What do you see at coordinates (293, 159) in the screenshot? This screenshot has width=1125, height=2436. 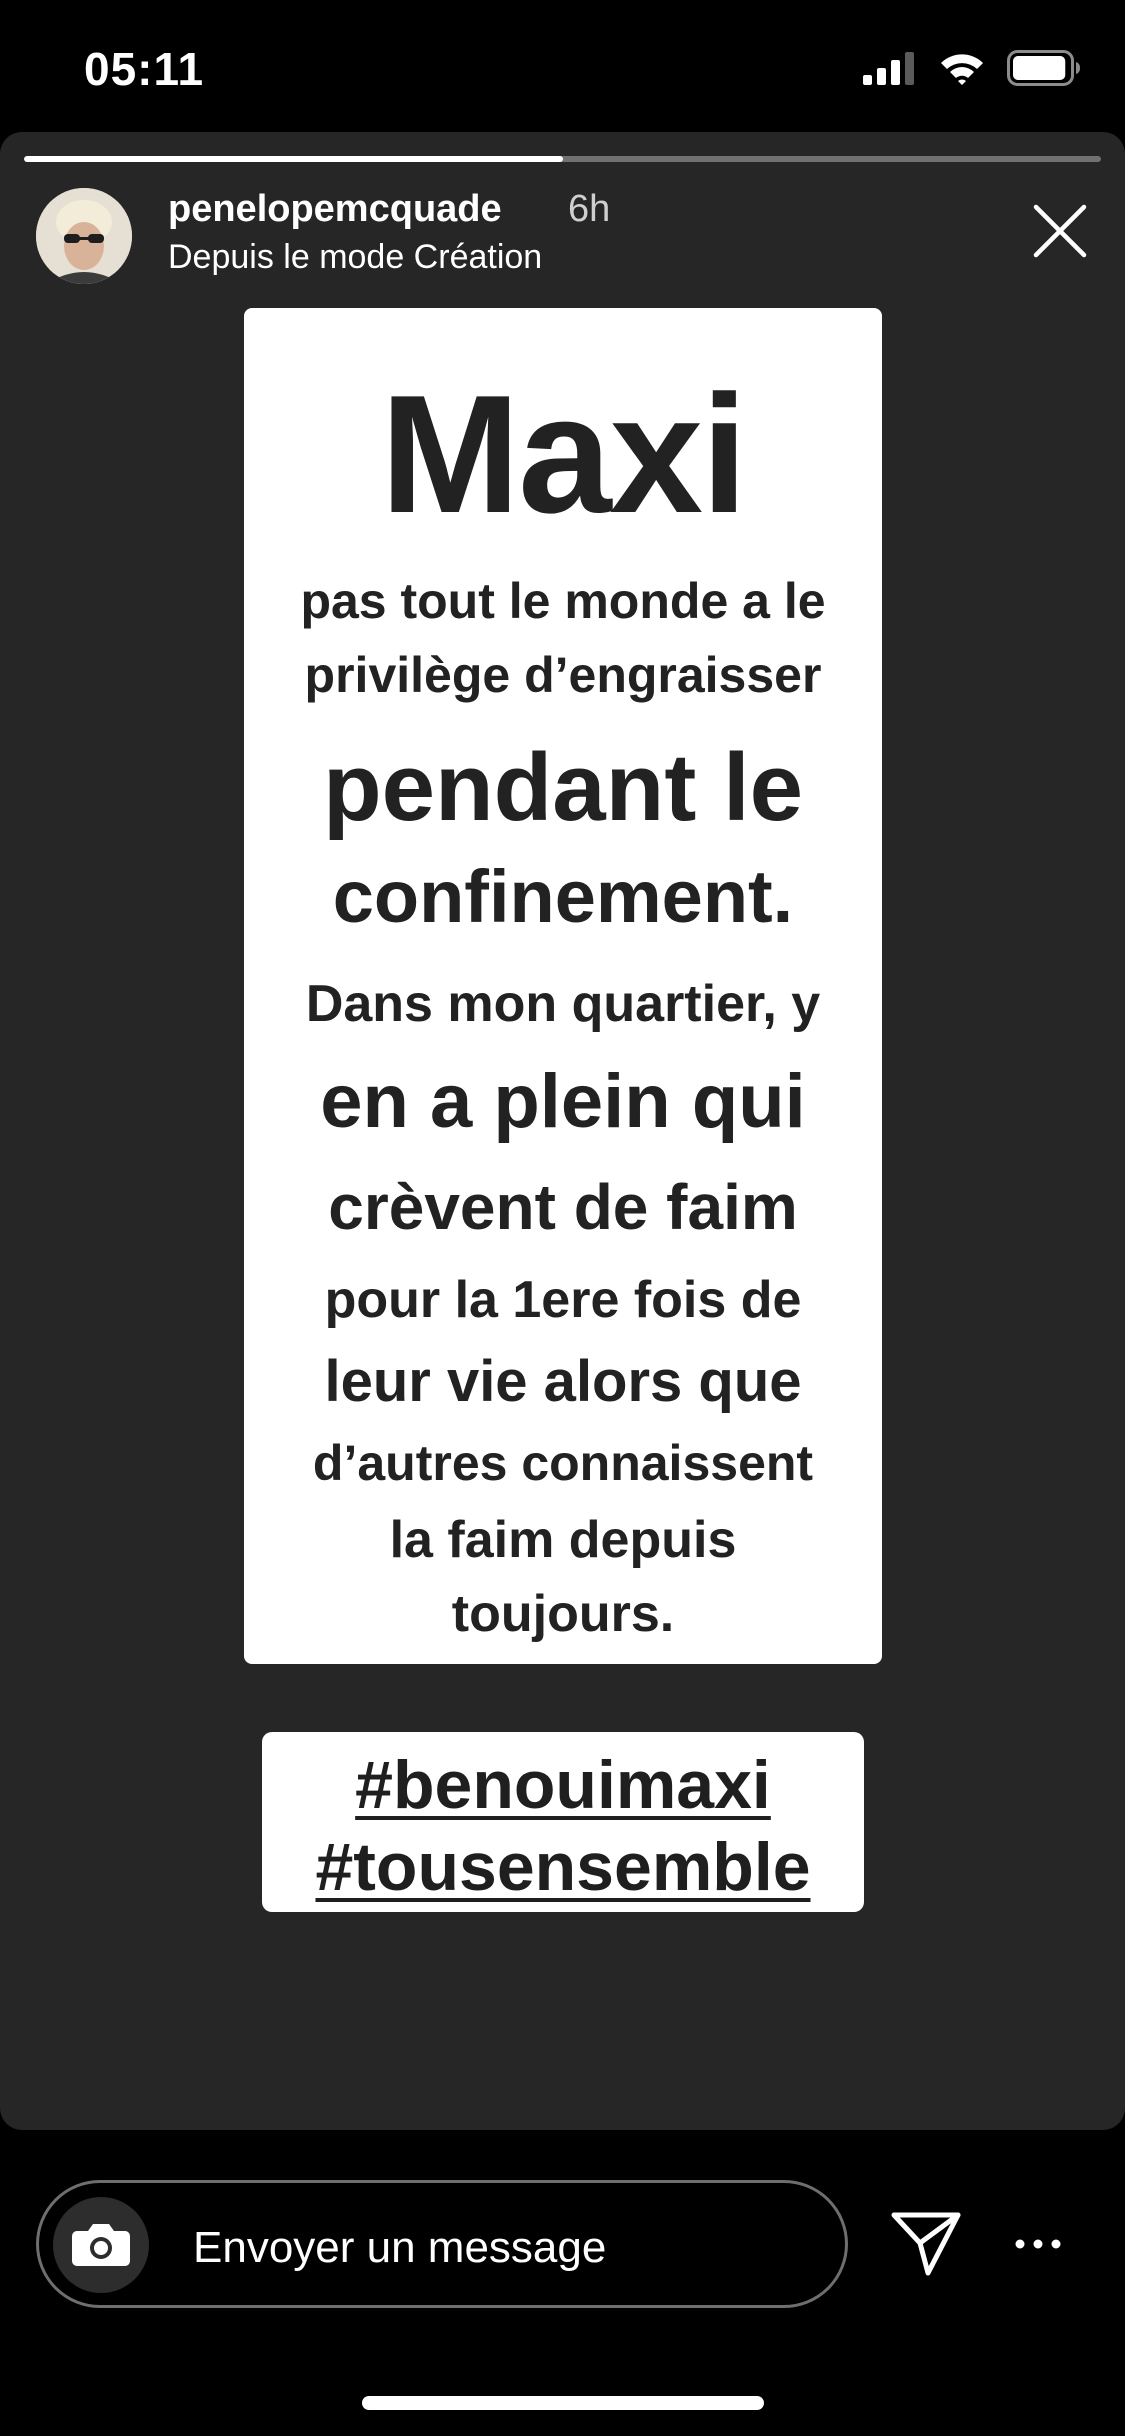 I see `story-progress-fill` at bounding box center [293, 159].